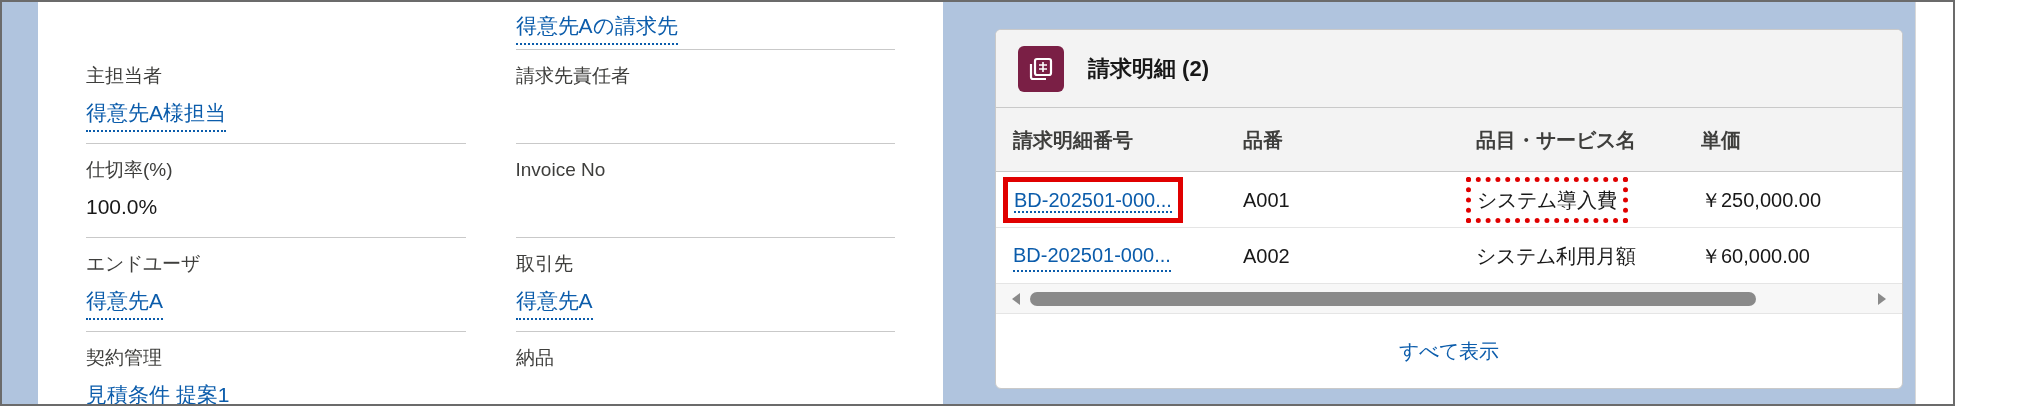 The height and width of the screenshot is (412, 2027). I want to click on column-header: 単価, so click(1721, 139).